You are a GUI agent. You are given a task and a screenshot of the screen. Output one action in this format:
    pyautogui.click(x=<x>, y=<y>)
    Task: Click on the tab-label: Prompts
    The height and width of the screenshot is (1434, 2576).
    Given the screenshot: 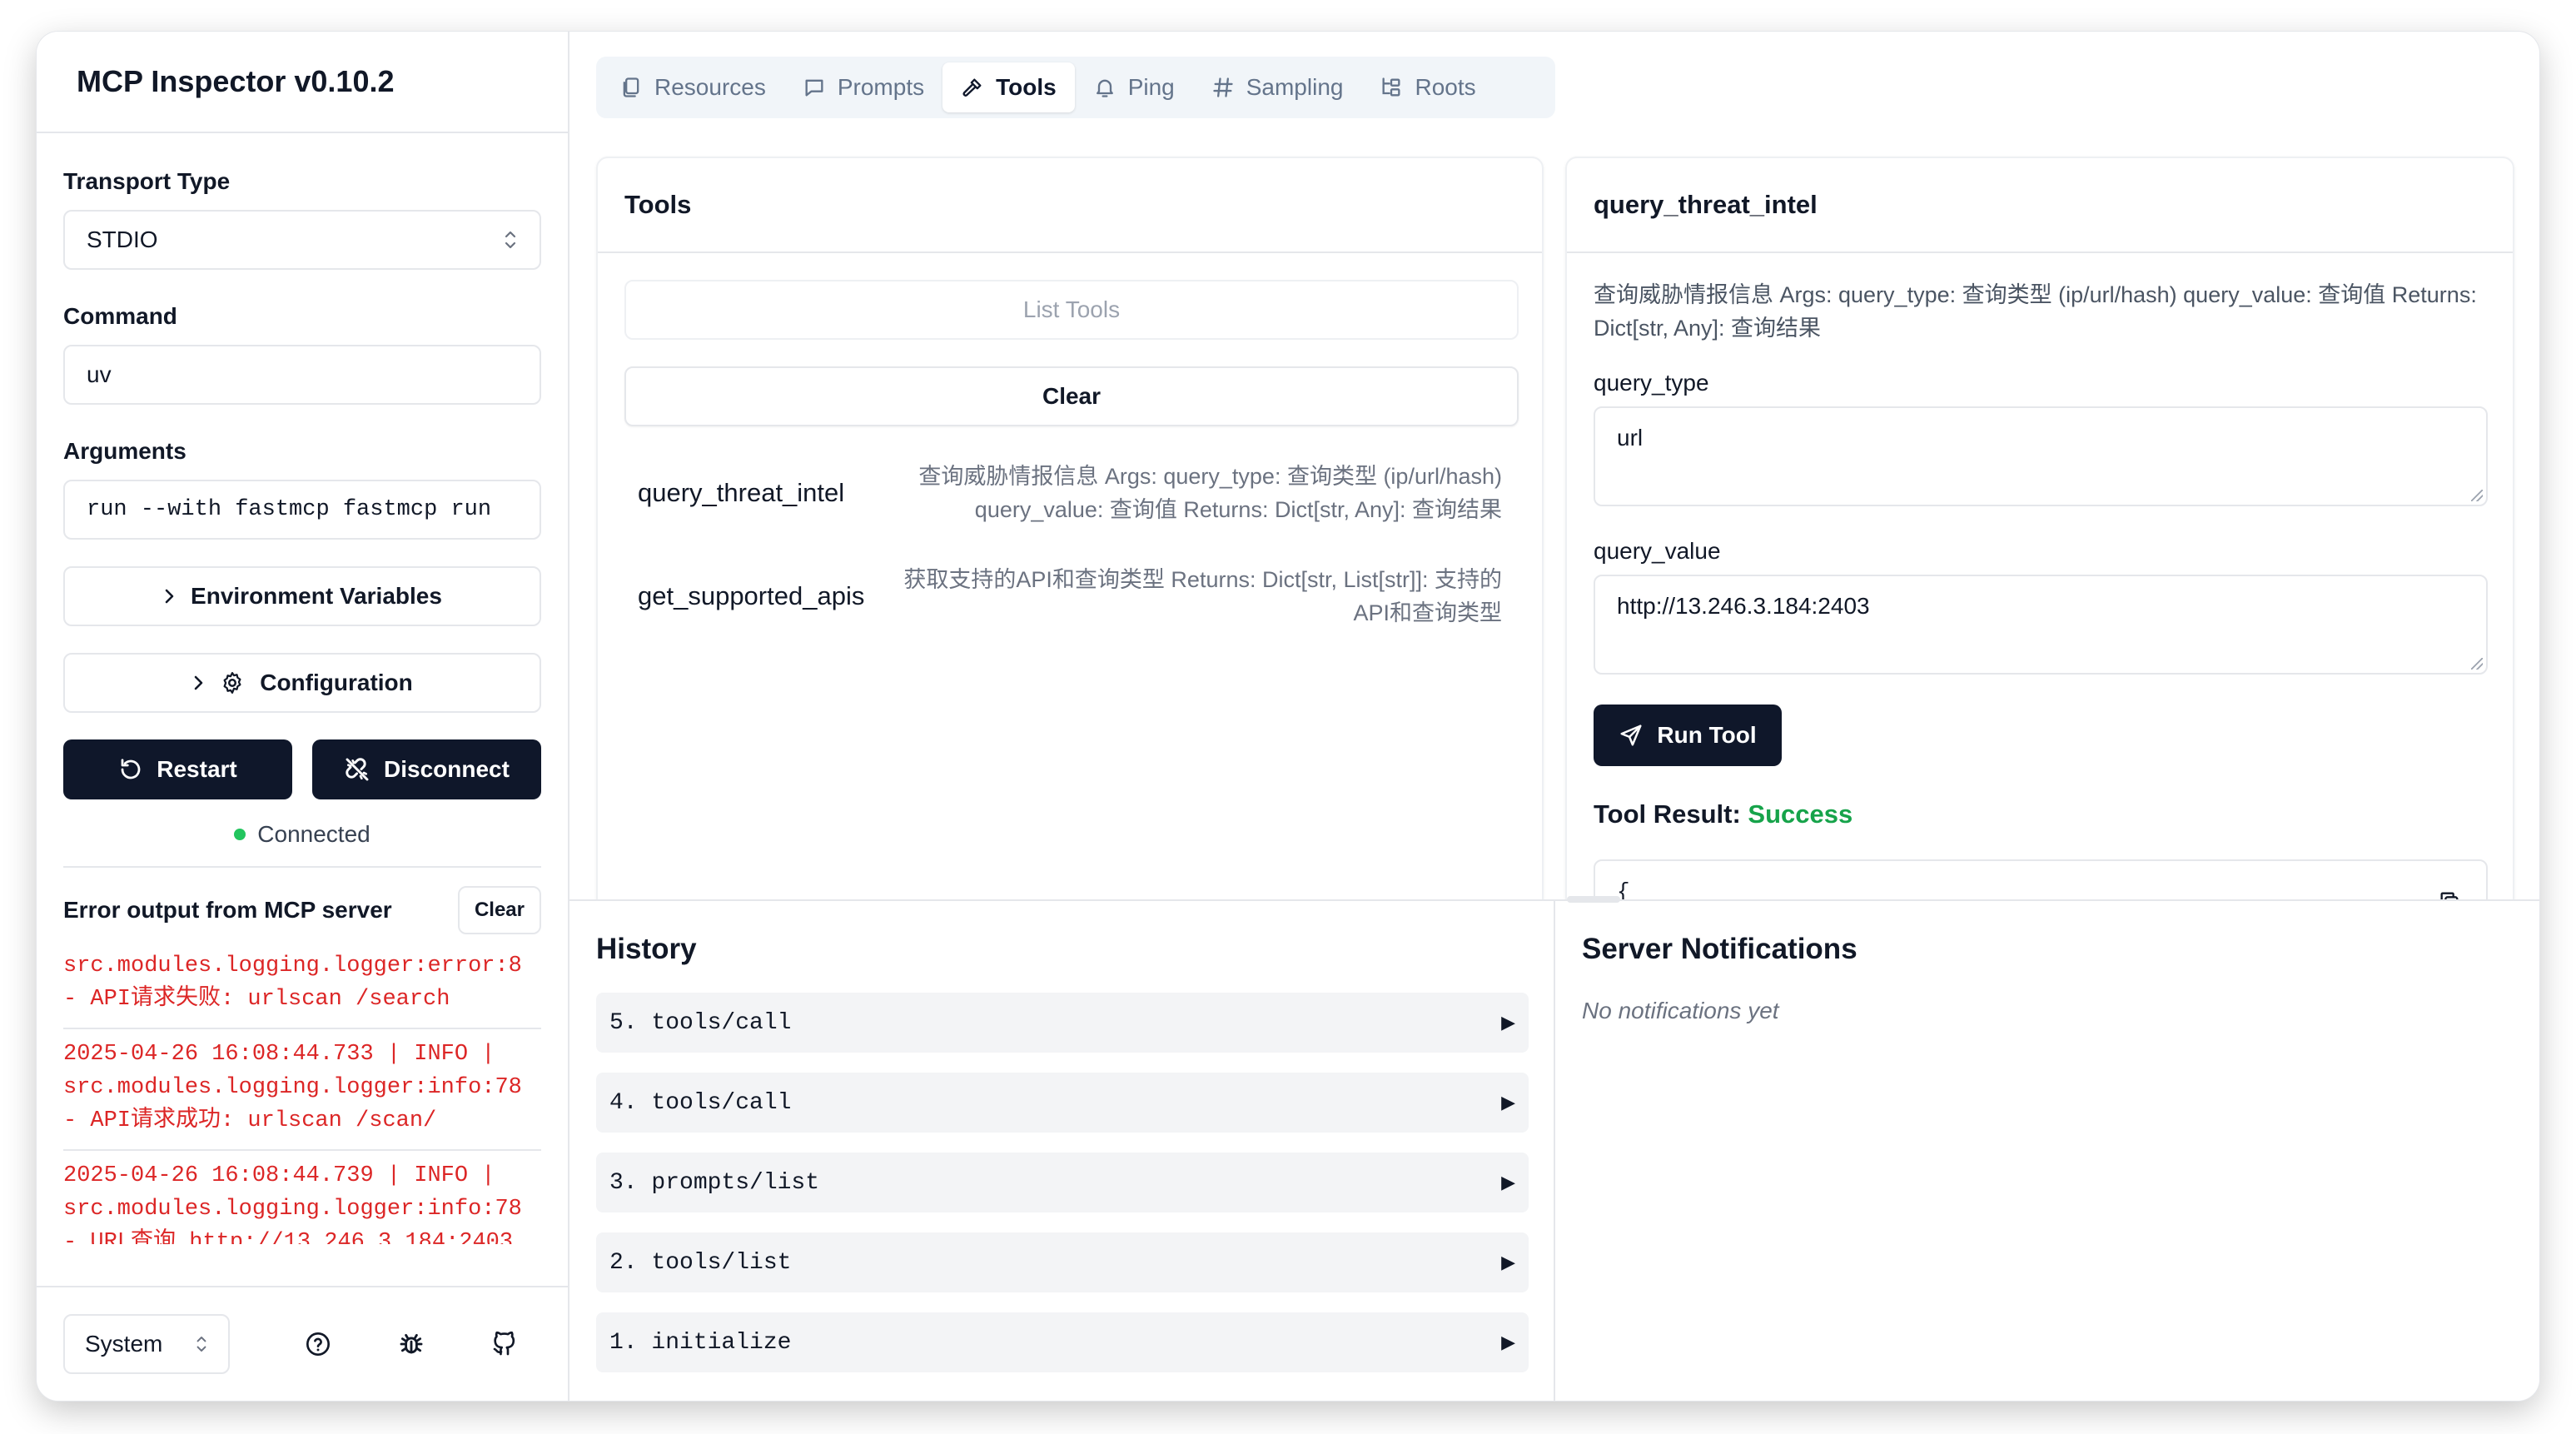 What is the action you would take?
    pyautogui.click(x=881, y=87)
    